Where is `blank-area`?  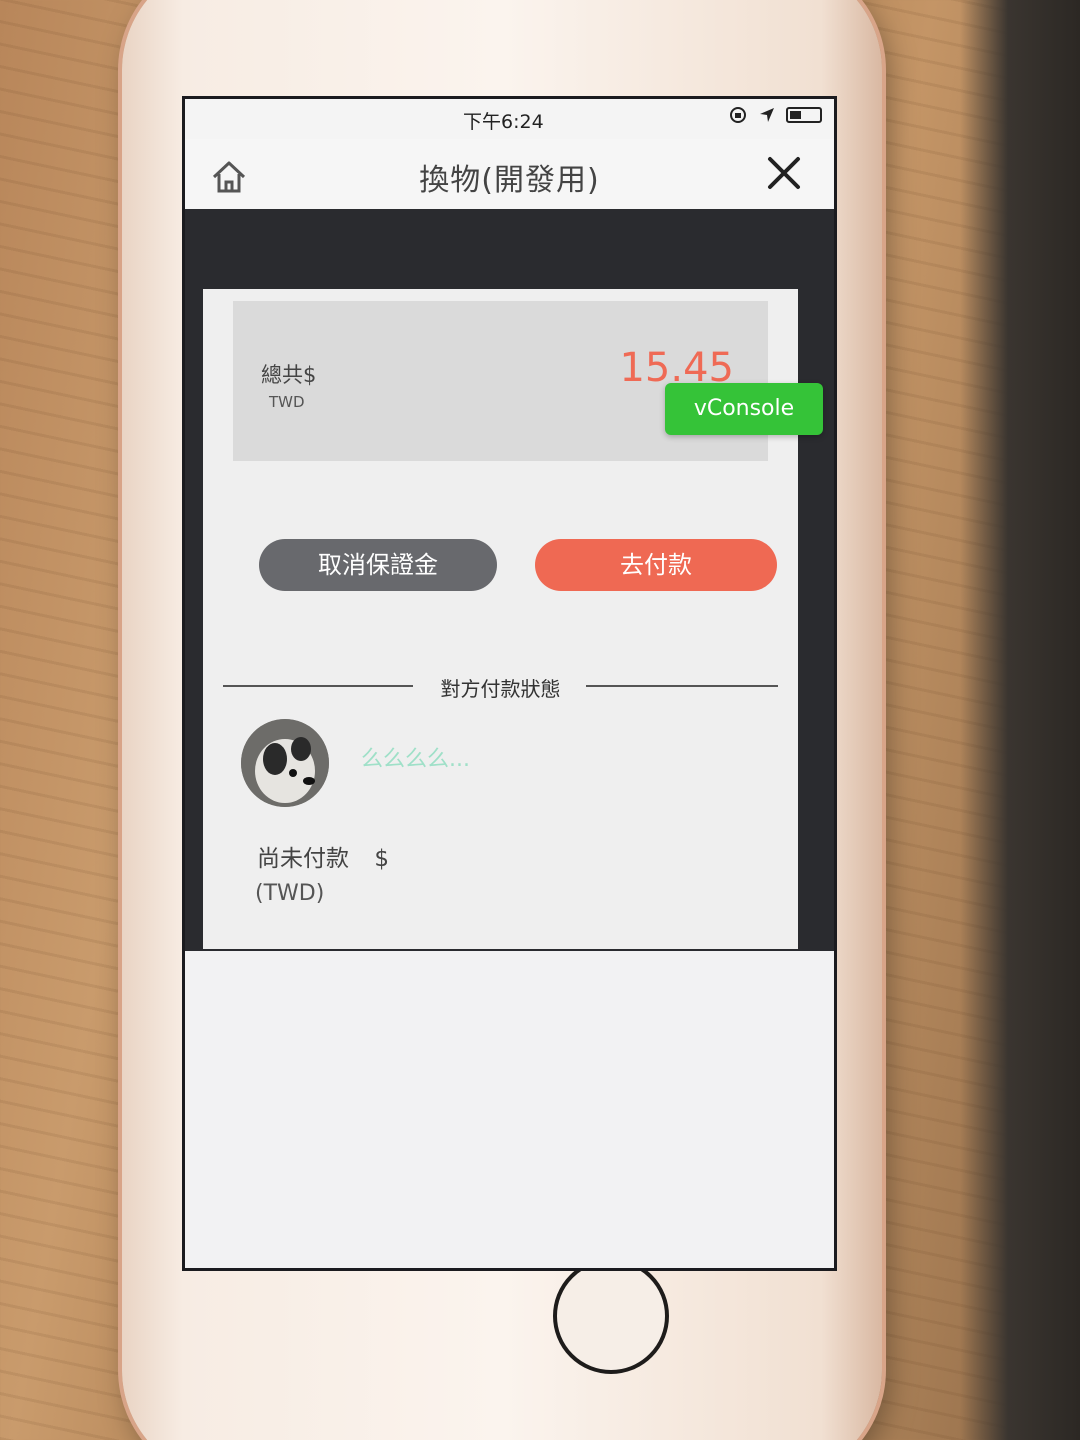 blank-area is located at coordinates (509, 1109).